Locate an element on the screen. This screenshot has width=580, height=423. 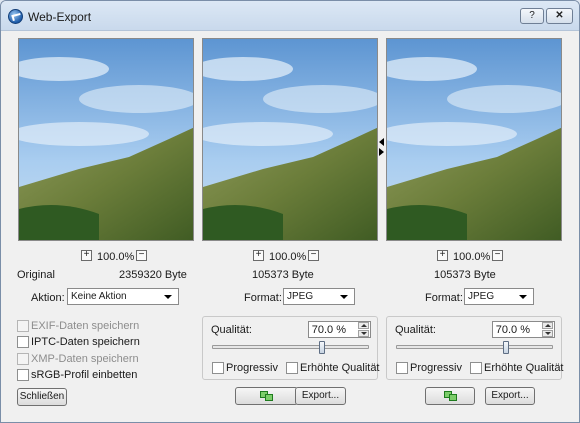
action-select: Keine Aktion is located at coordinates (123, 296).